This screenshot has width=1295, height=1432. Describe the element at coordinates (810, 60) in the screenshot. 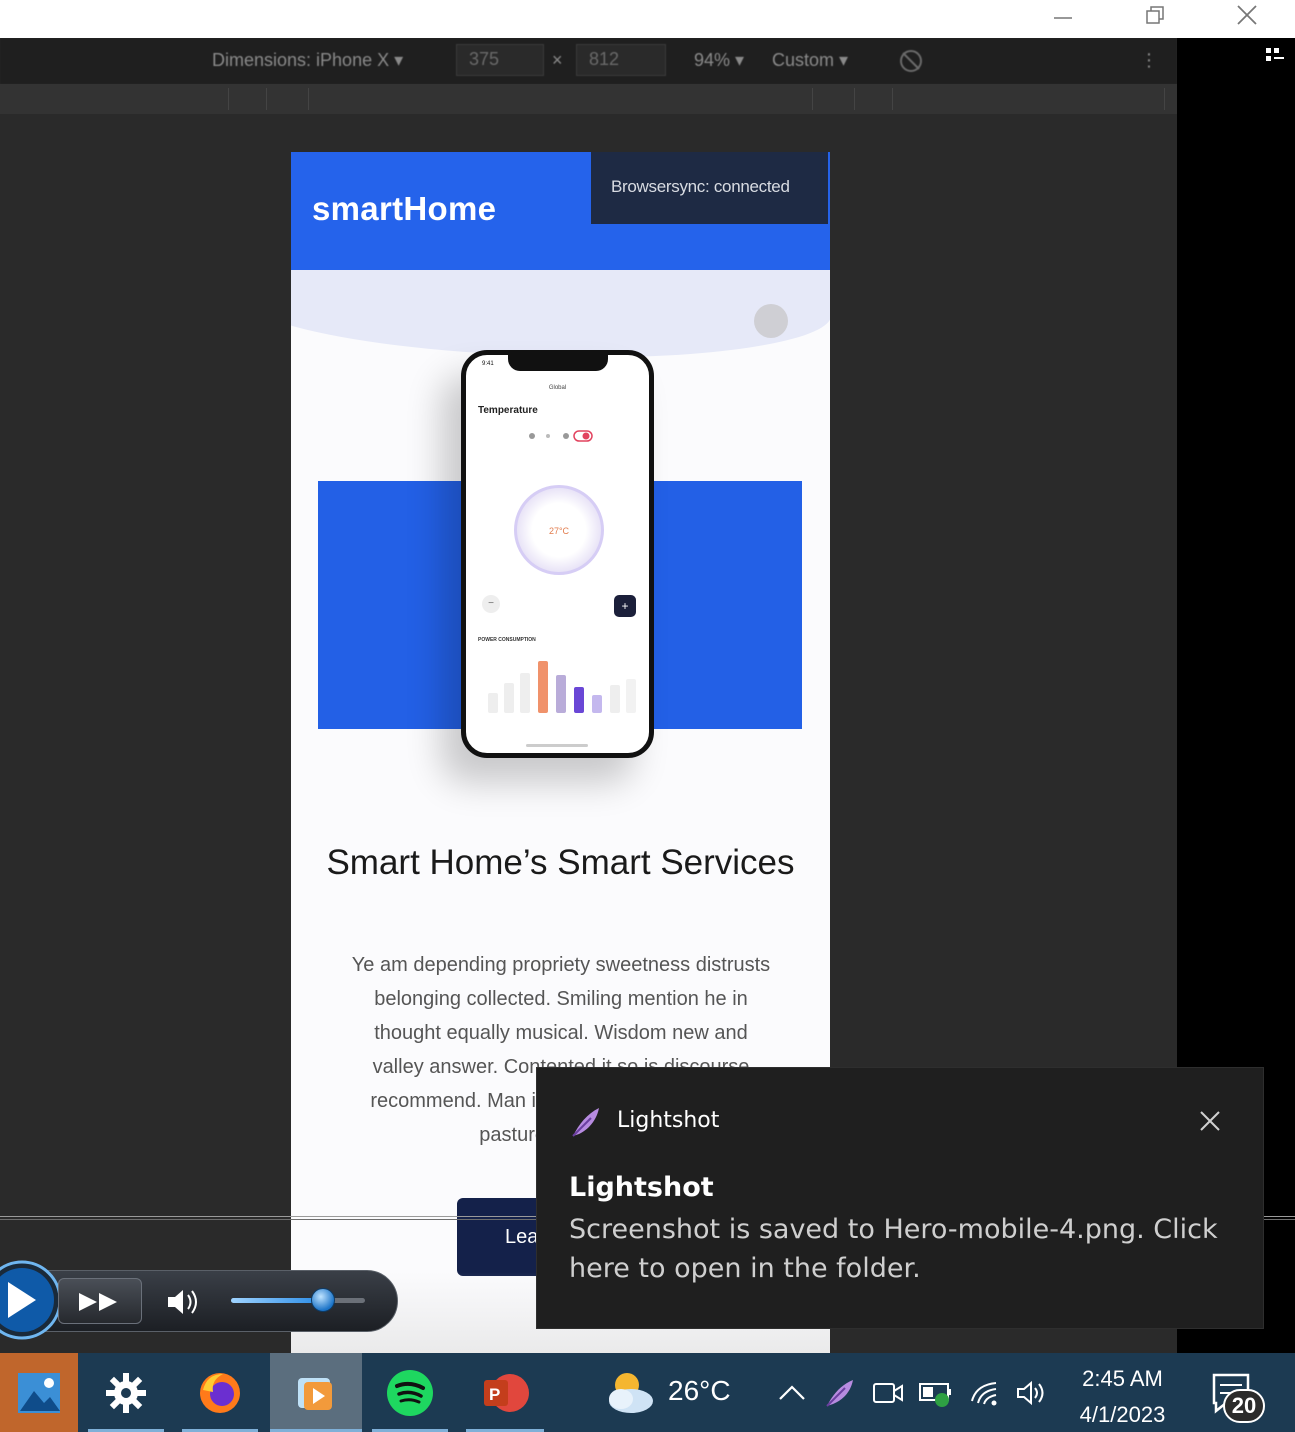

I see `throttle-dropdown: Custom ▾` at that location.